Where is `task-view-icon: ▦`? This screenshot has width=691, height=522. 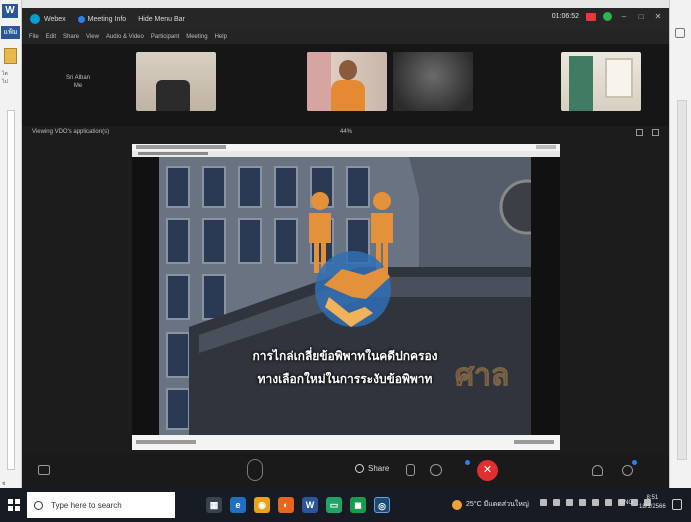 task-view-icon: ▦ is located at coordinates (214, 505).